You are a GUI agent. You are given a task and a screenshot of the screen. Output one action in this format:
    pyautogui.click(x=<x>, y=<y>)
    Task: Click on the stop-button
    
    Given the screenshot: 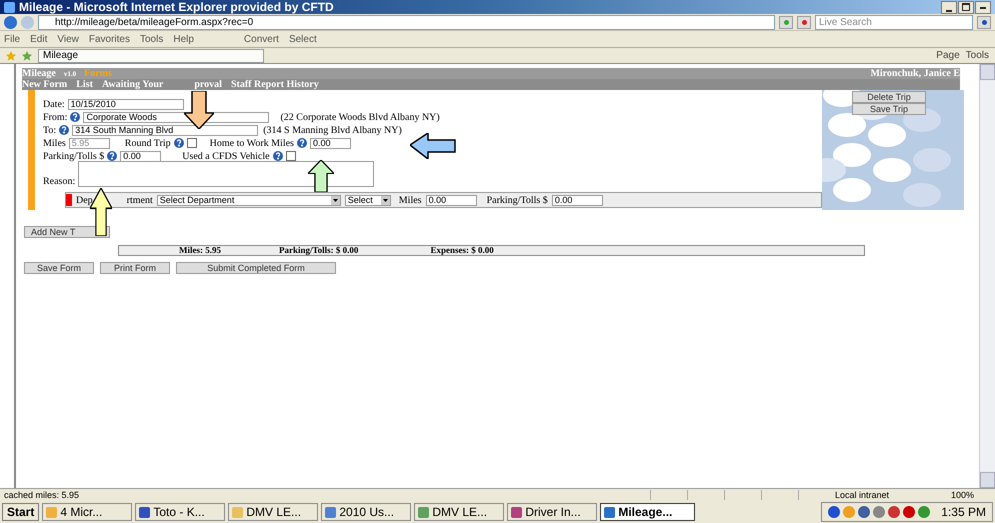 What is the action you would take?
    pyautogui.click(x=804, y=22)
    